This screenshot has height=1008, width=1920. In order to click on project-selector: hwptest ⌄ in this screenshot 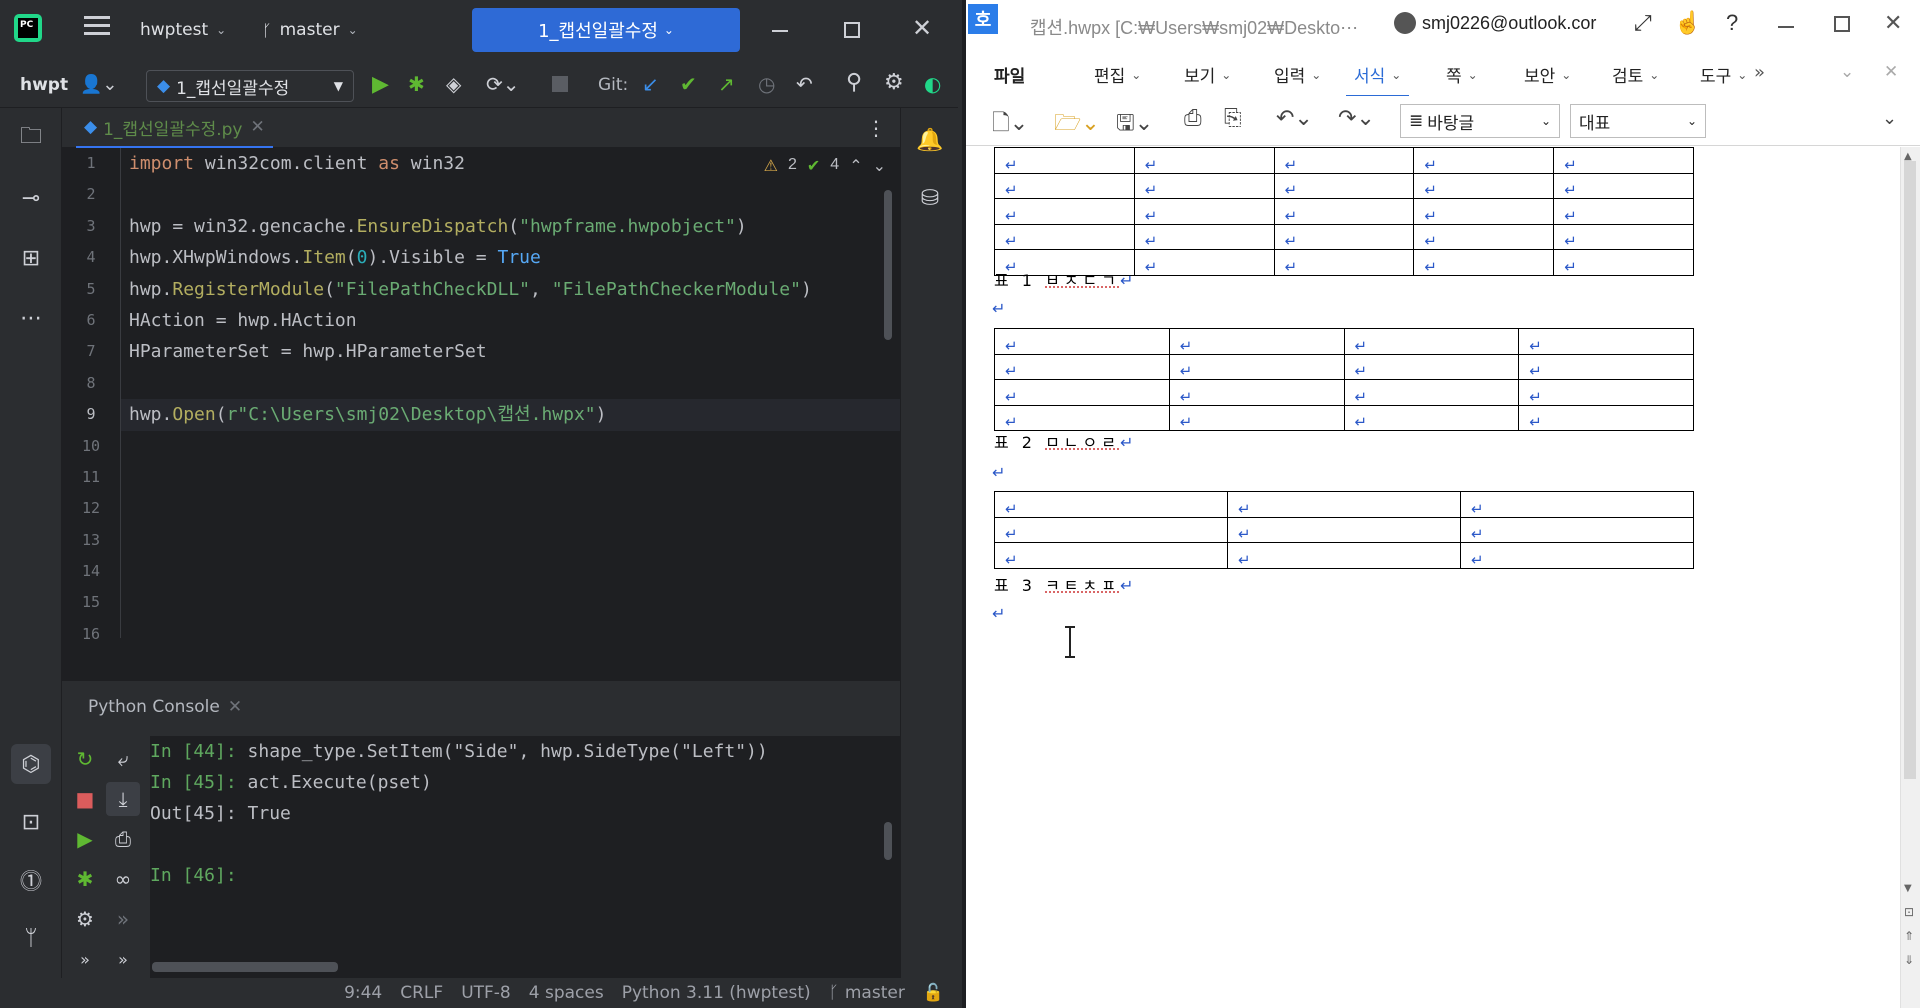, I will do `click(183, 30)`.